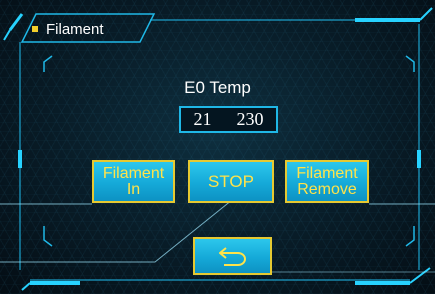  What do you see at coordinates (250, 119) in the screenshot?
I see `temp-target: 230` at bounding box center [250, 119].